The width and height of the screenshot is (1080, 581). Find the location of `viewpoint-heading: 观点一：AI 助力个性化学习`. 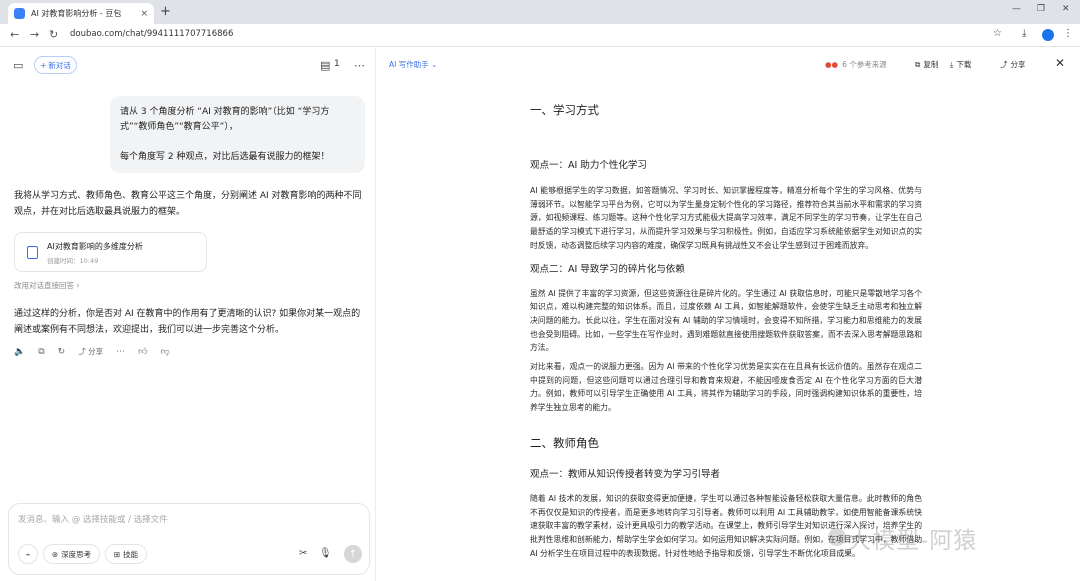

viewpoint-heading: 观点一：AI 助力个性化学习 is located at coordinates (588, 165).